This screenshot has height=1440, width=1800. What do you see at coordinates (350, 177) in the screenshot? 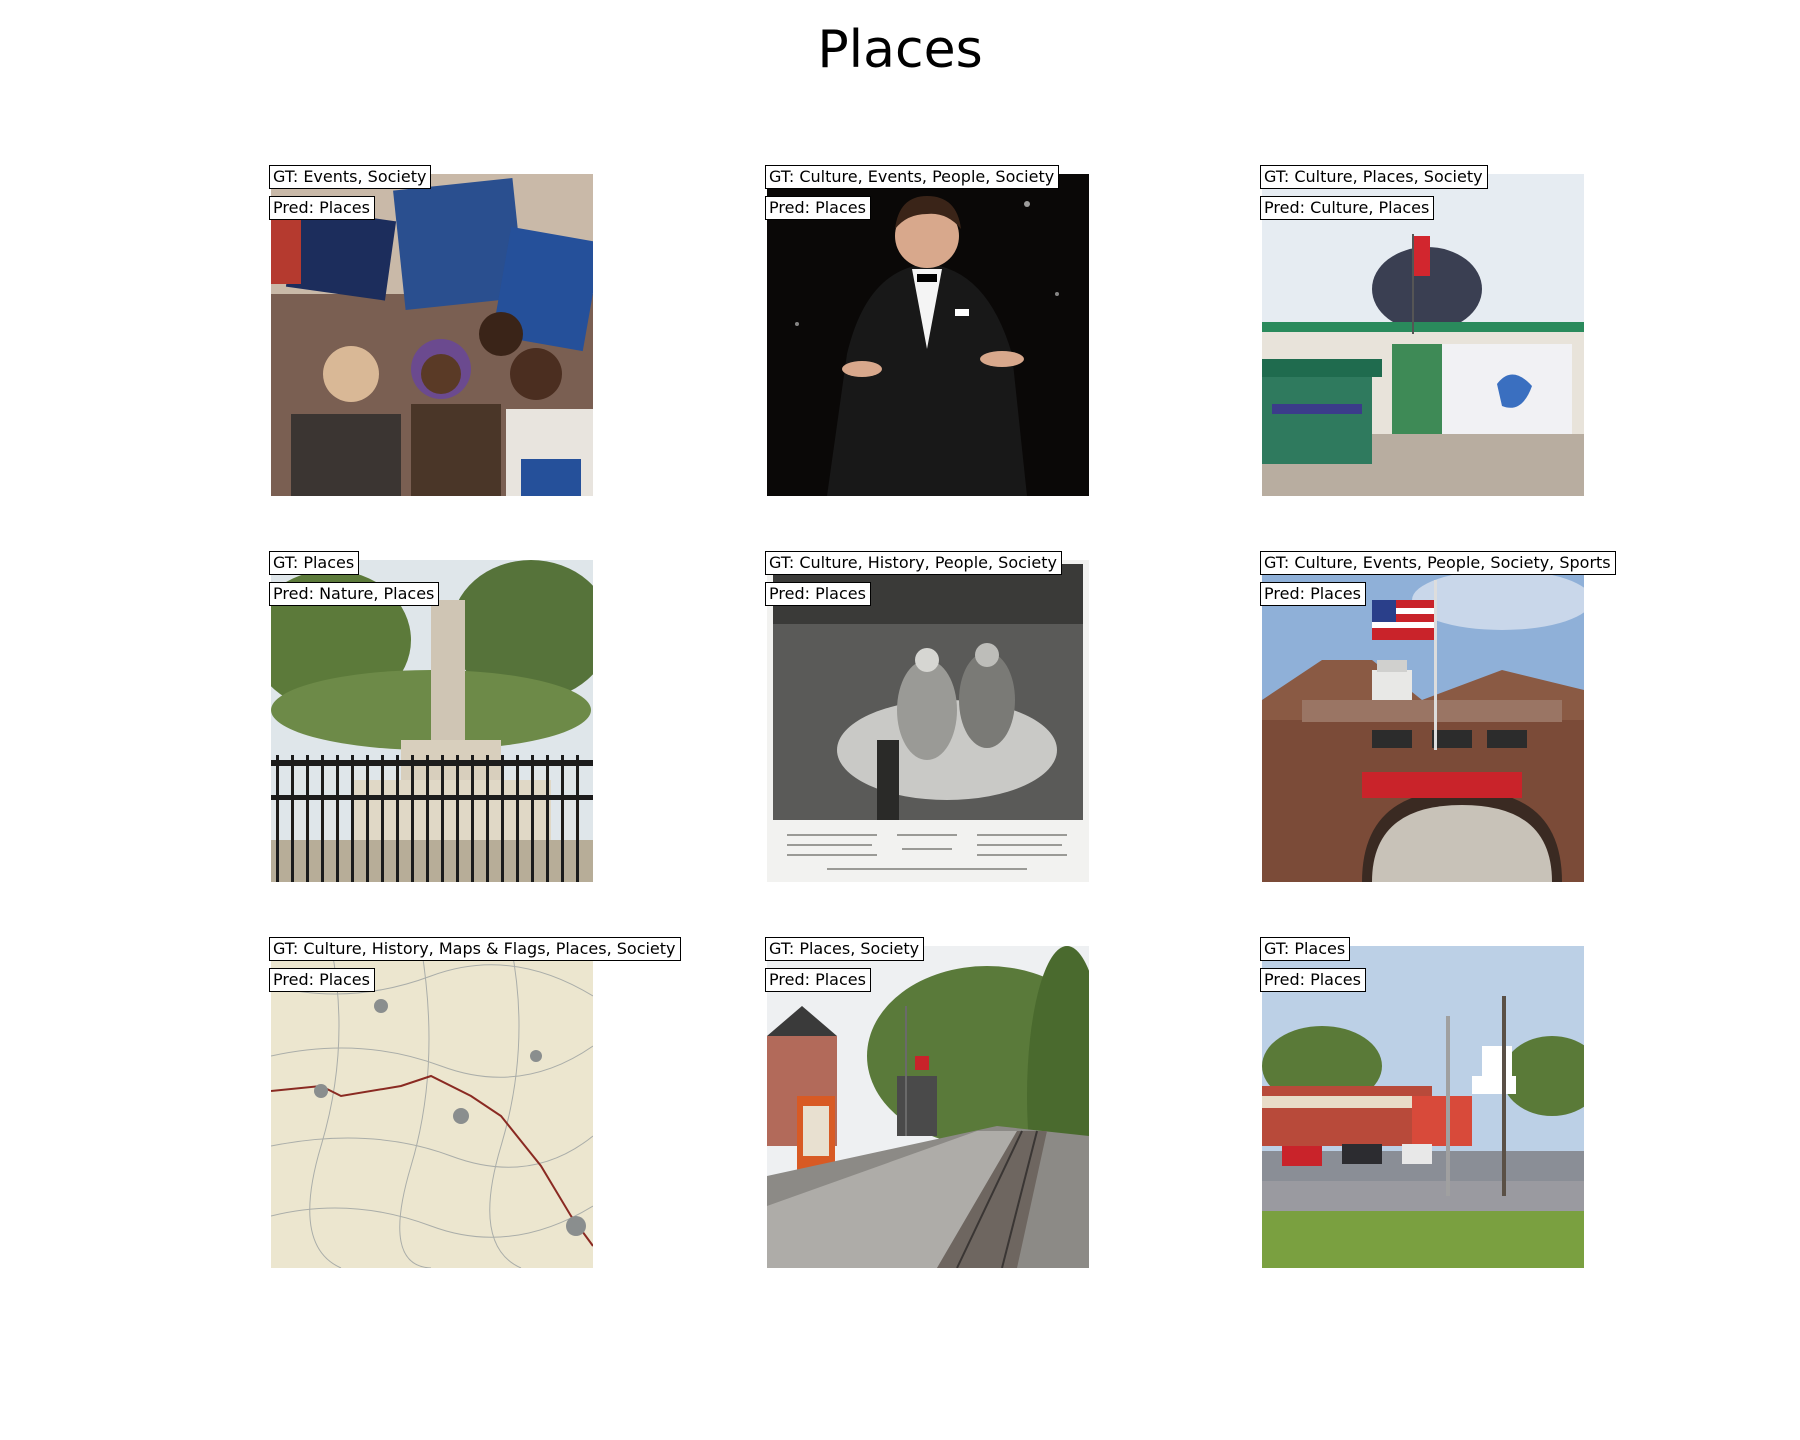
I see `ground-truth-label: GT: Events, Society` at bounding box center [350, 177].